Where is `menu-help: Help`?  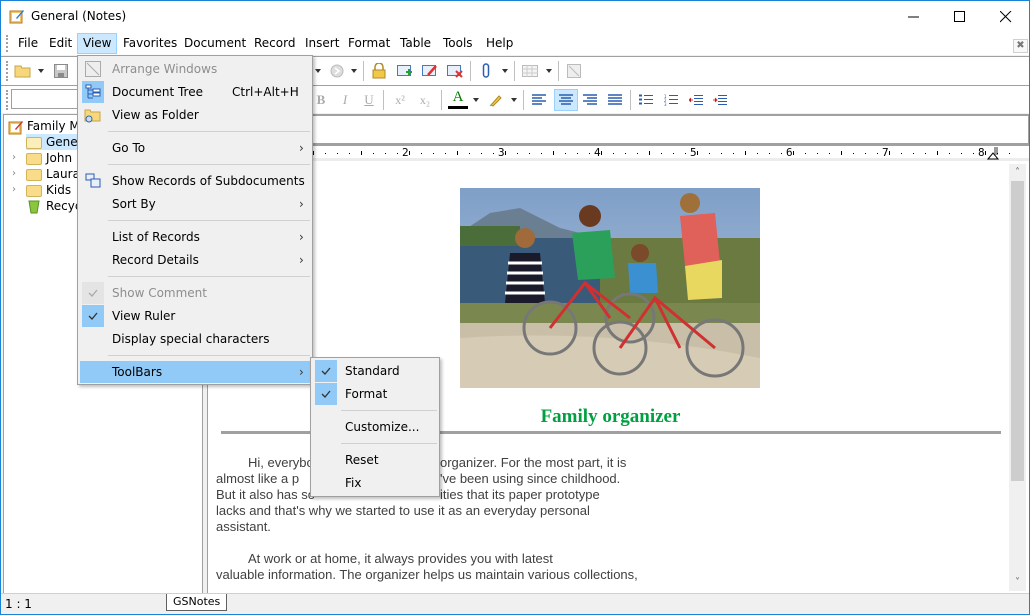 menu-help: Help is located at coordinates (499, 43).